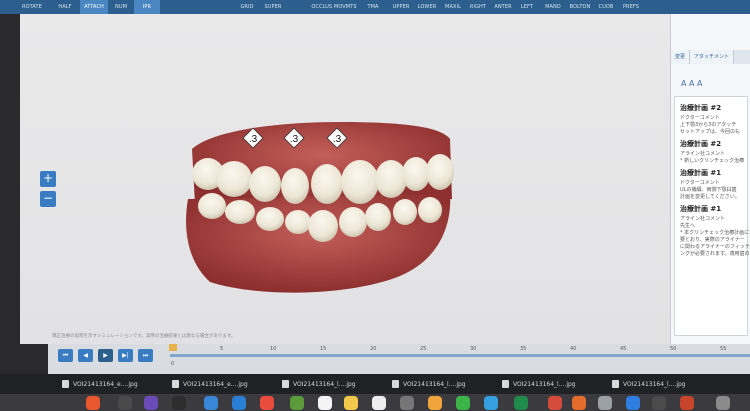 The image size is (750, 411). Describe the element at coordinates (623, 349) in the screenshot. I see `tick-label: 45` at that location.